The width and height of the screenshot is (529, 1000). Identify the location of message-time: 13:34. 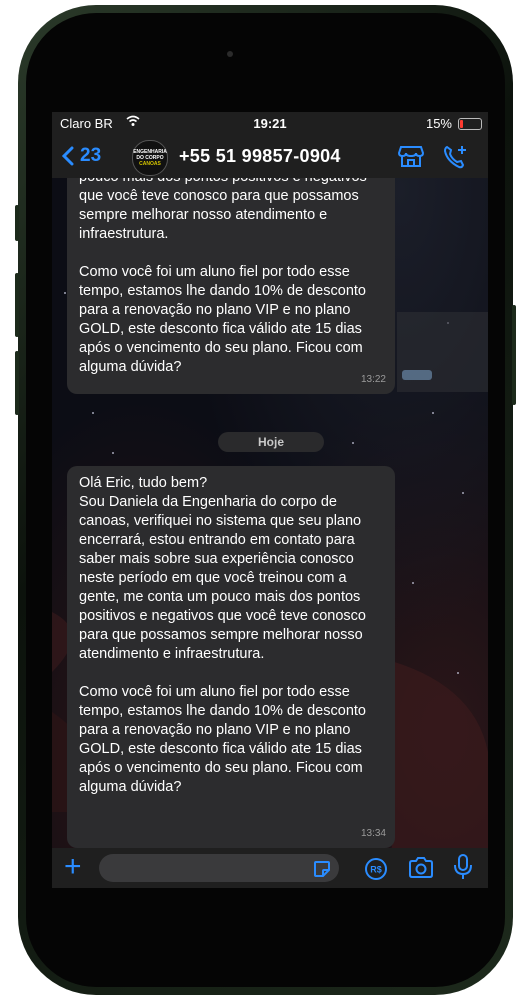
(373, 833).